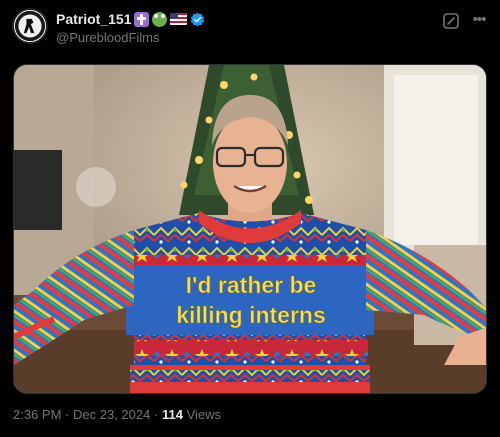 This screenshot has width=500, height=437. I want to click on post-header: Patriot_151 @PurebloodFilms •••, so click(250, 28).